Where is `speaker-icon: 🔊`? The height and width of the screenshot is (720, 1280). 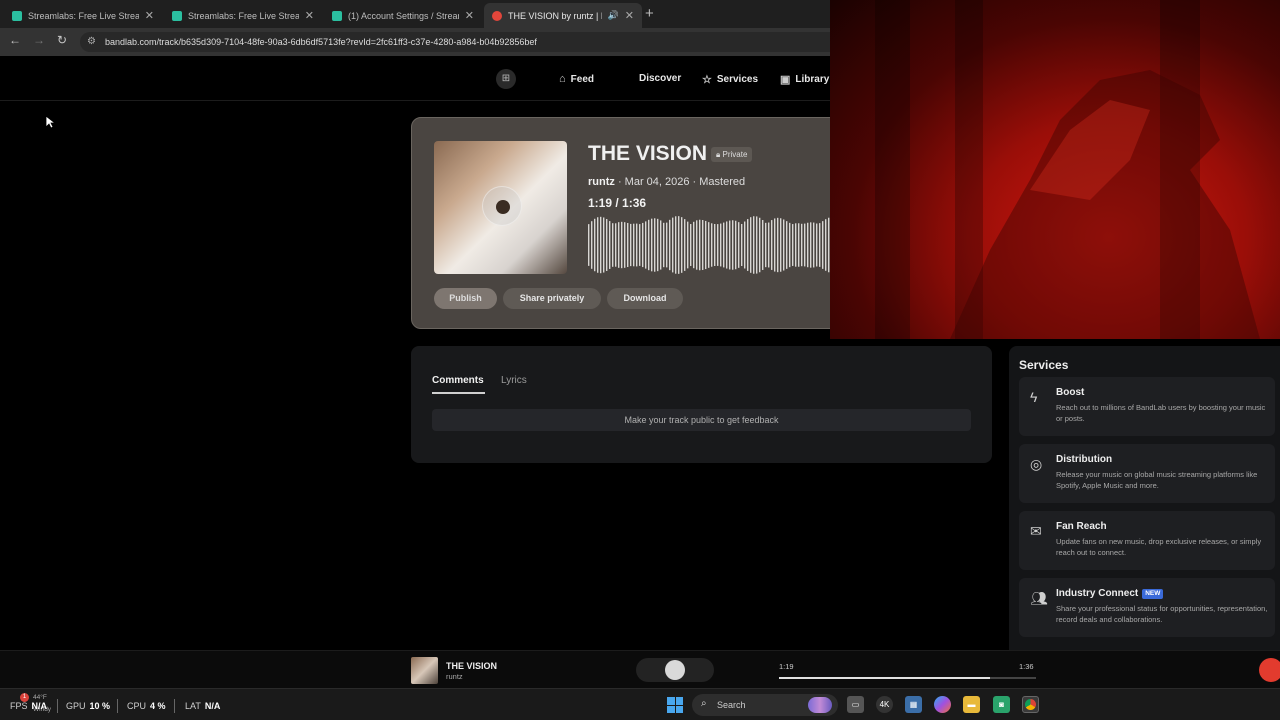
speaker-icon: 🔊 is located at coordinates (613, 15).